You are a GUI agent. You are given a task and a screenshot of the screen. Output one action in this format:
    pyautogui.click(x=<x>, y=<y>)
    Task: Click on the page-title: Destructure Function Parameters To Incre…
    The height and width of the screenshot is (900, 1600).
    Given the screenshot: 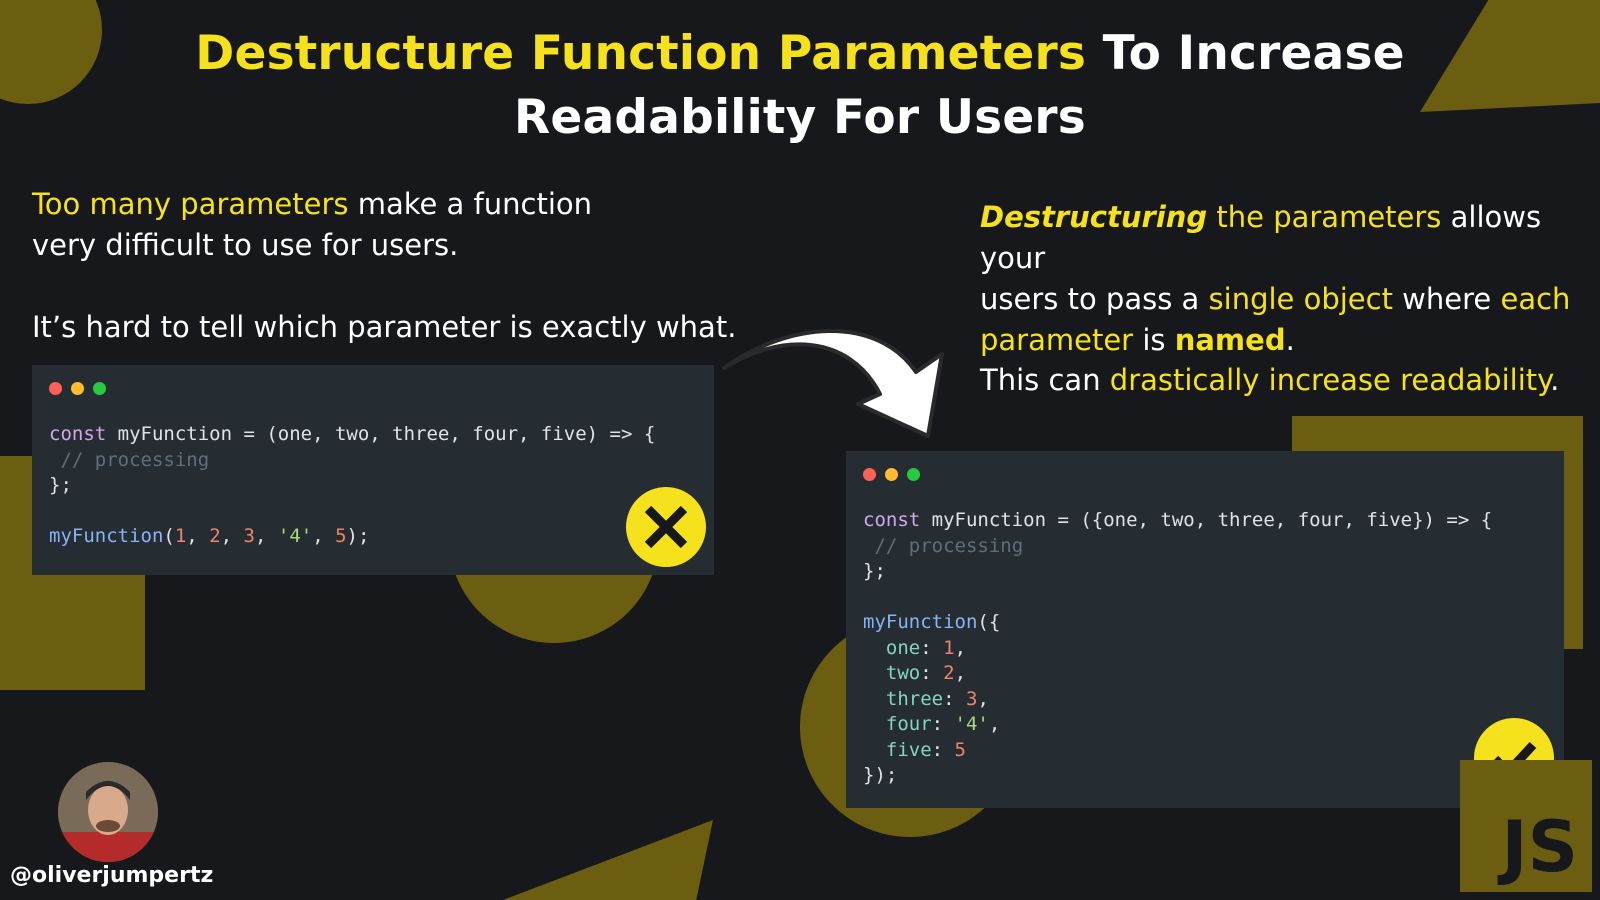 What is the action you would take?
    pyautogui.click(x=800, y=86)
    